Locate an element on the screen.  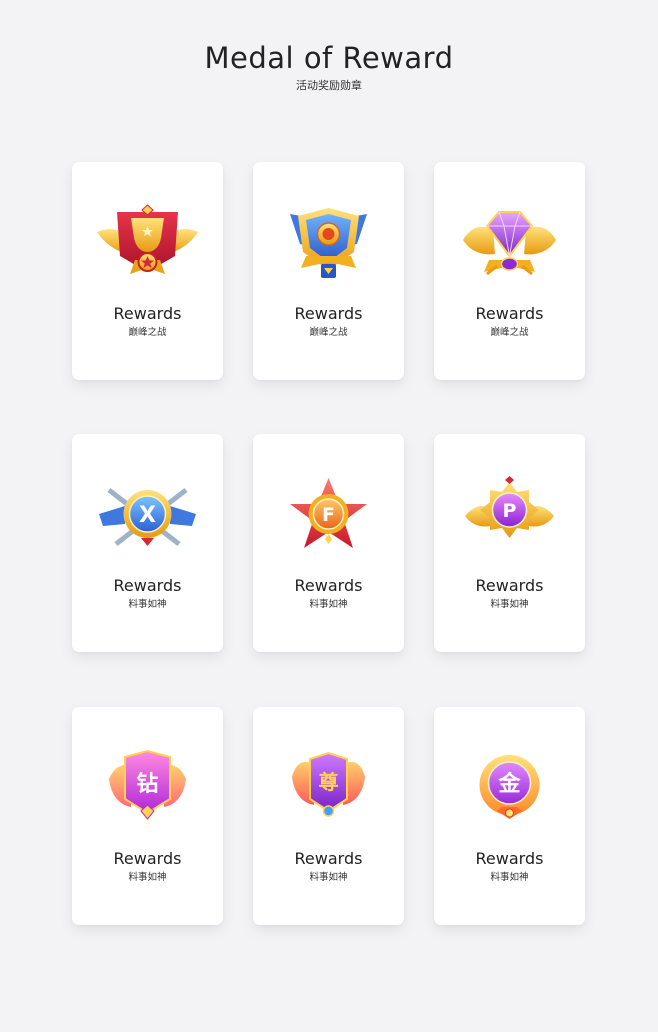
medal-card: P Rewards 料事如神 is located at coordinates (509, 543).